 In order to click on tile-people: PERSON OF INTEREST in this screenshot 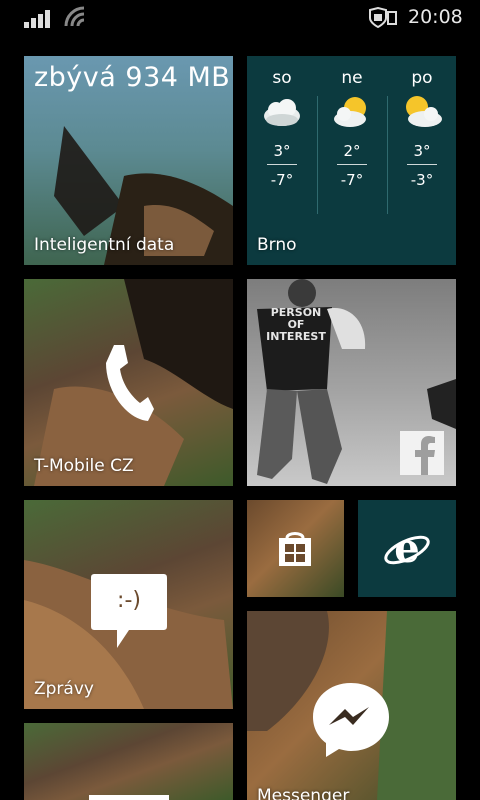, I will do `click(351, 382)`.